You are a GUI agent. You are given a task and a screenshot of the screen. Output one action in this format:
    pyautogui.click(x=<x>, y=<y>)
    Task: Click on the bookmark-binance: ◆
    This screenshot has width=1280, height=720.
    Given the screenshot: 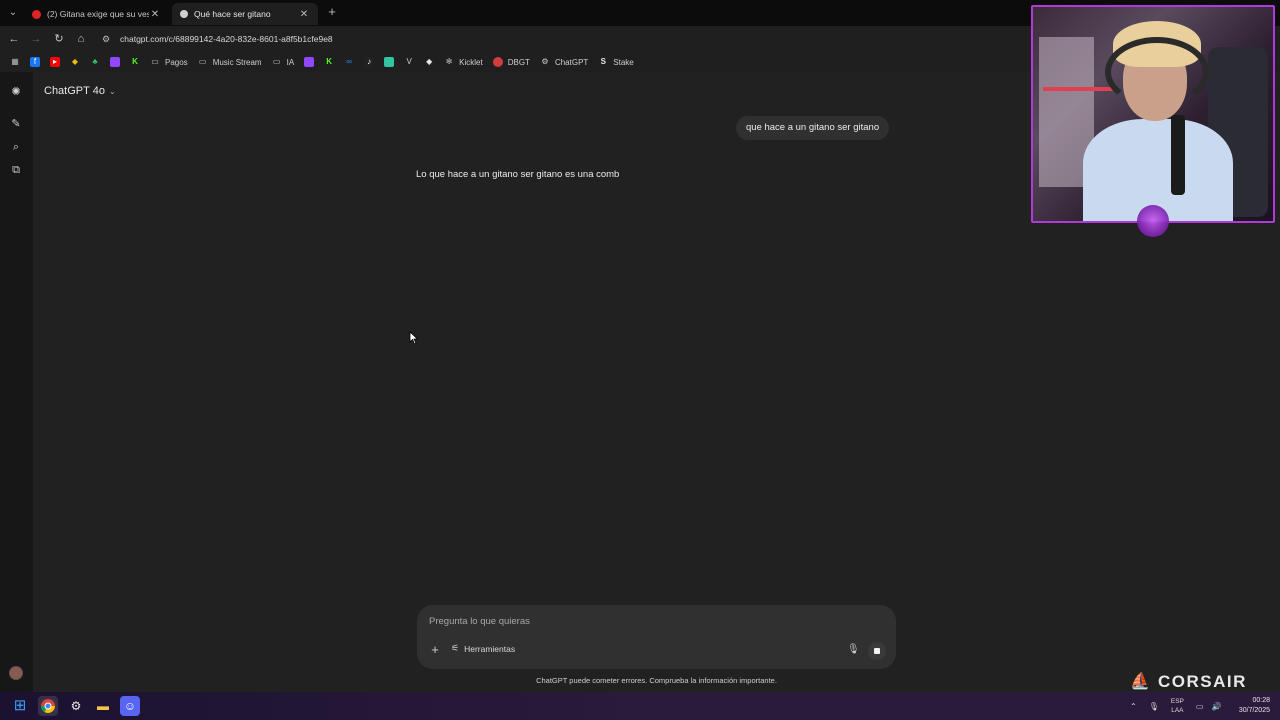 What is the action you would take?
    pyautogui.click(x=75, y=62)
    